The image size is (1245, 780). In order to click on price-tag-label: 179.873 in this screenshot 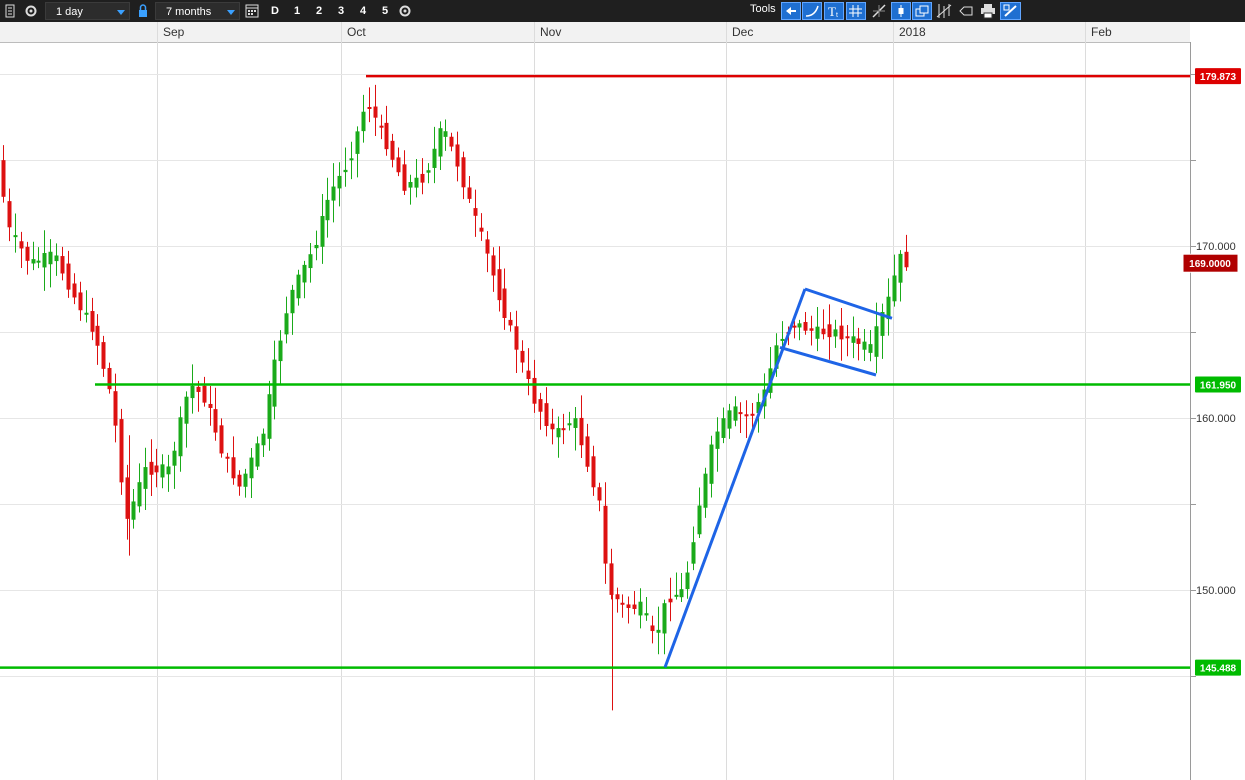, I will do `click(1218, 77)`.